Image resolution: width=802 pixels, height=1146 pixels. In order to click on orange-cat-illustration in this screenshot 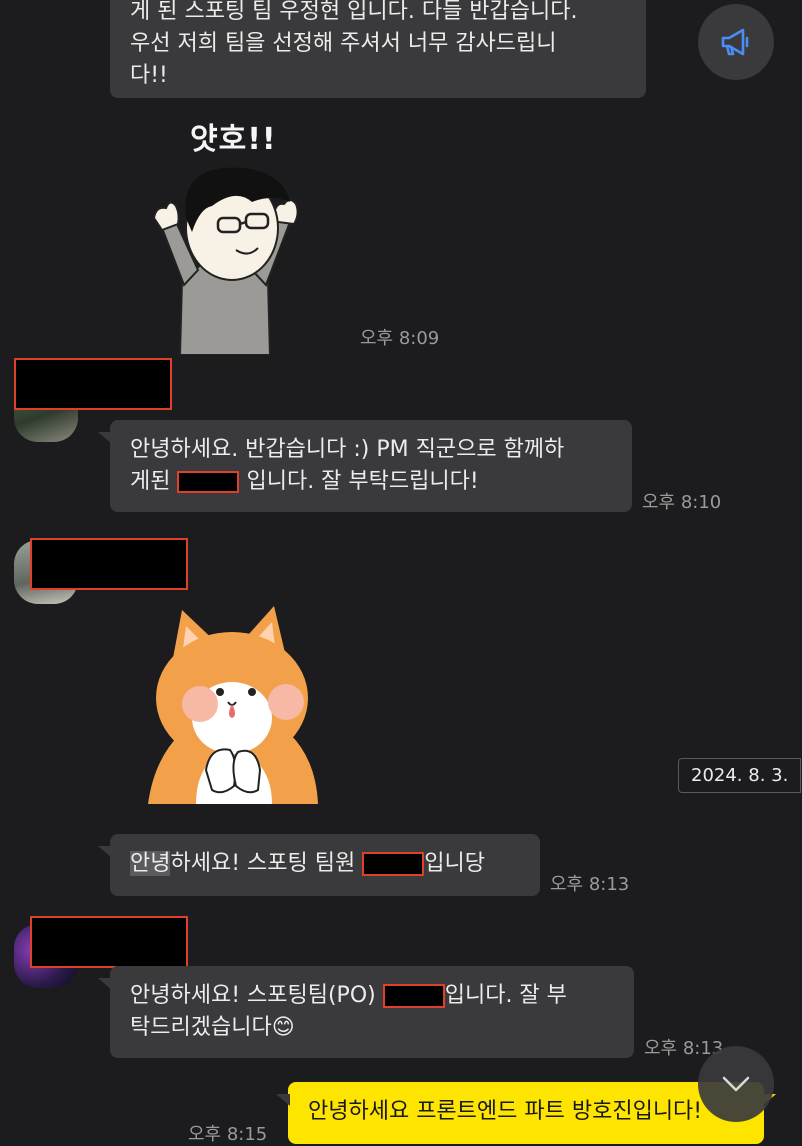, I will do `click(233, 705)`.